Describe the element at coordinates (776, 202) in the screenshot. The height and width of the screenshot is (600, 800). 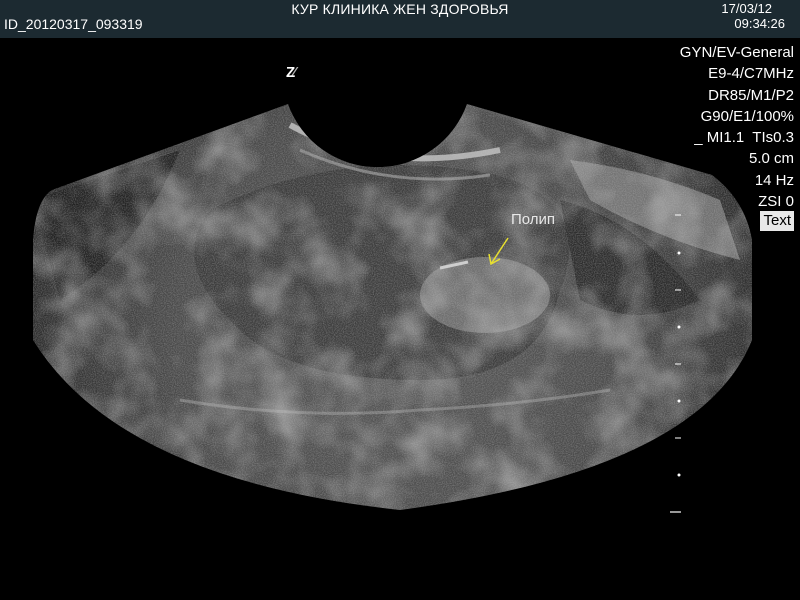
I see `param-zsi: ZSI 0` at that location.